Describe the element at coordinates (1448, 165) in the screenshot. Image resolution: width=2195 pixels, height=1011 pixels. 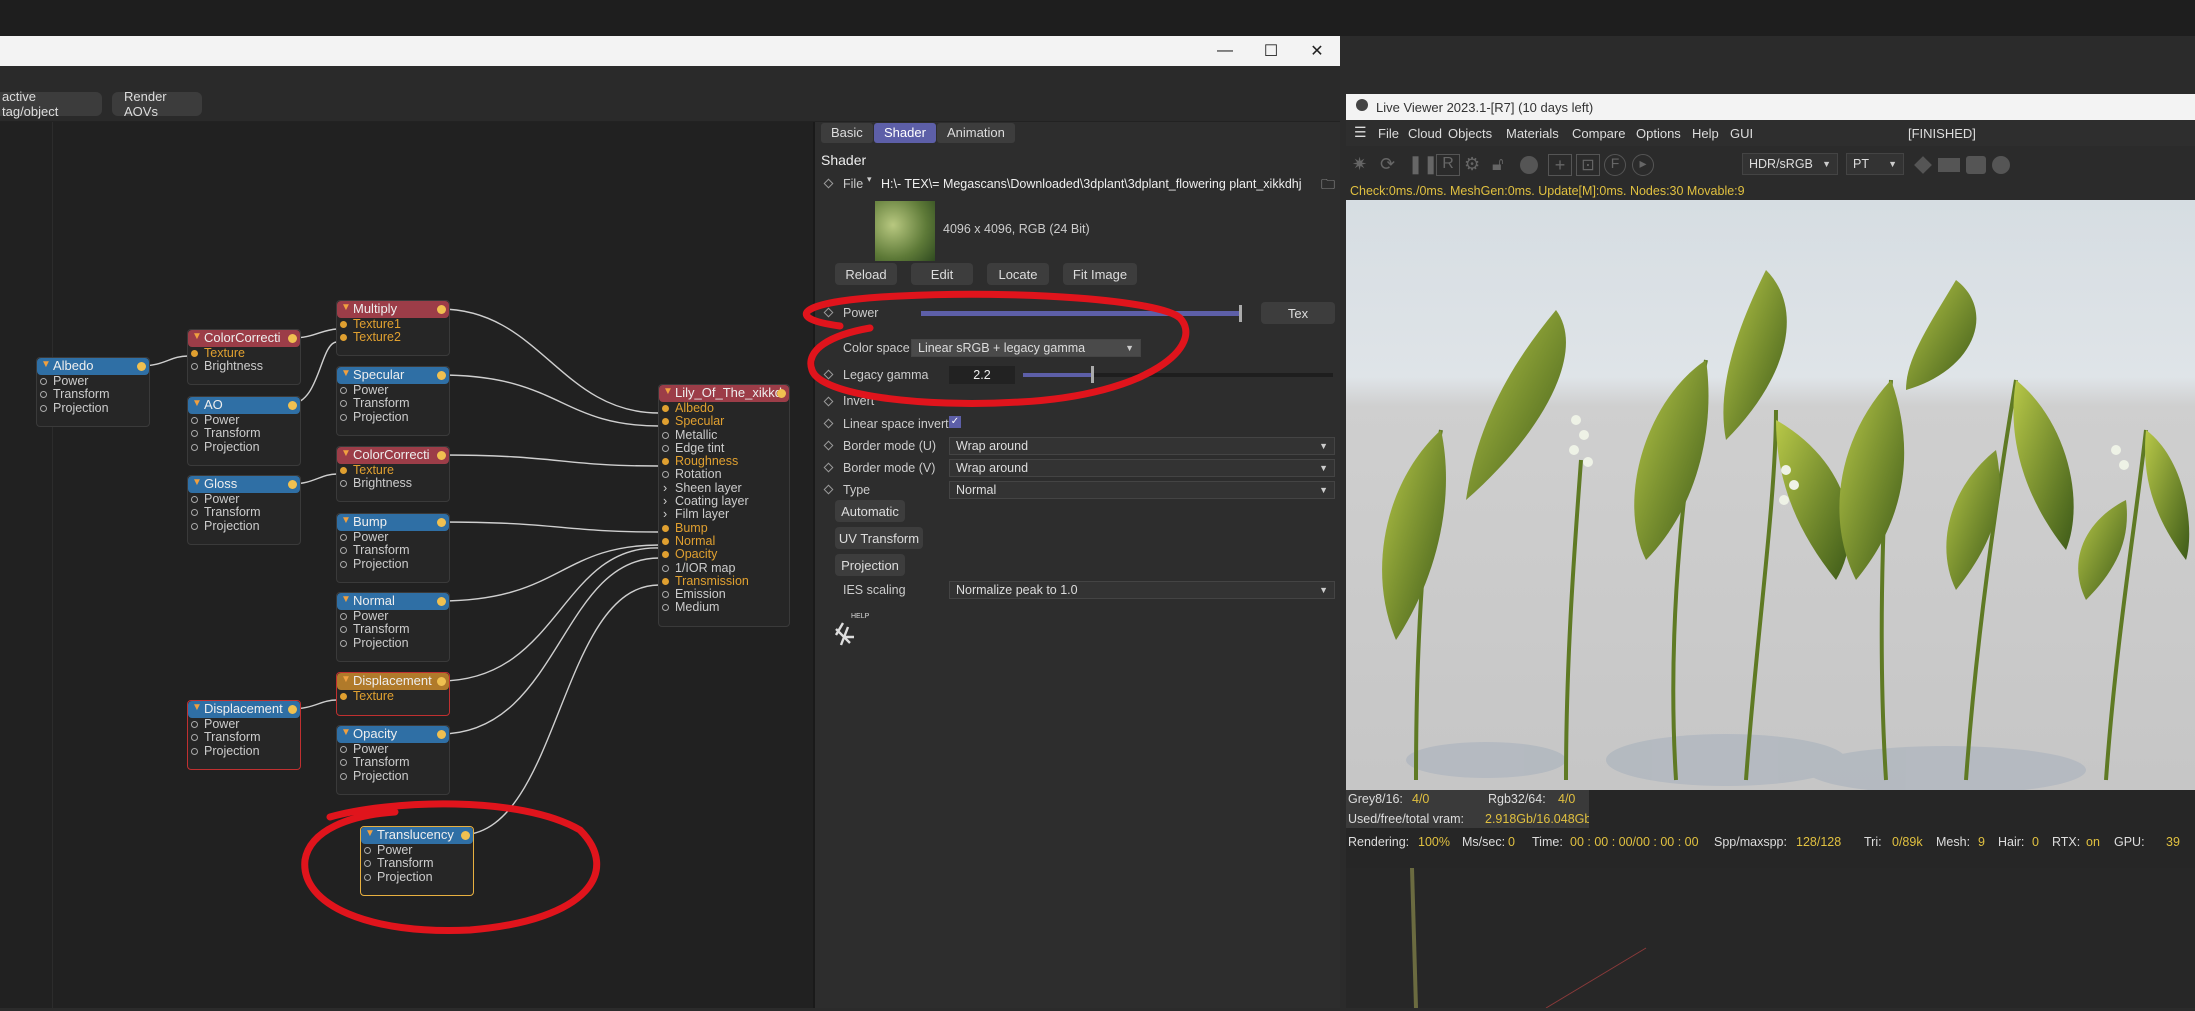
I see `region-render-icon: R` at that location.